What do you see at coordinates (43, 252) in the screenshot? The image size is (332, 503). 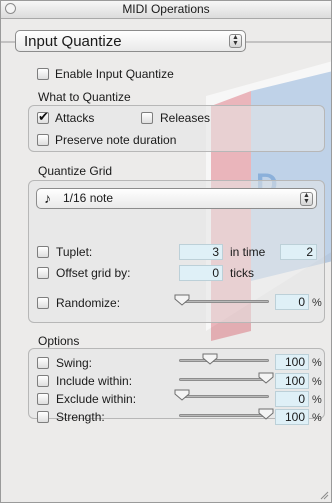 I see `tuplet-checkbox` at bounding box center [43, 252].